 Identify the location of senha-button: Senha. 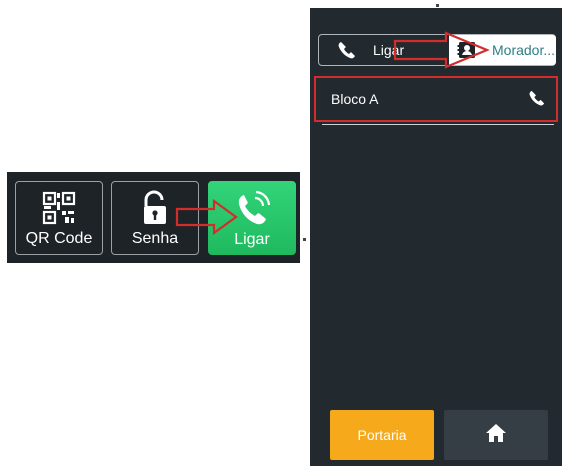
(155, 218).